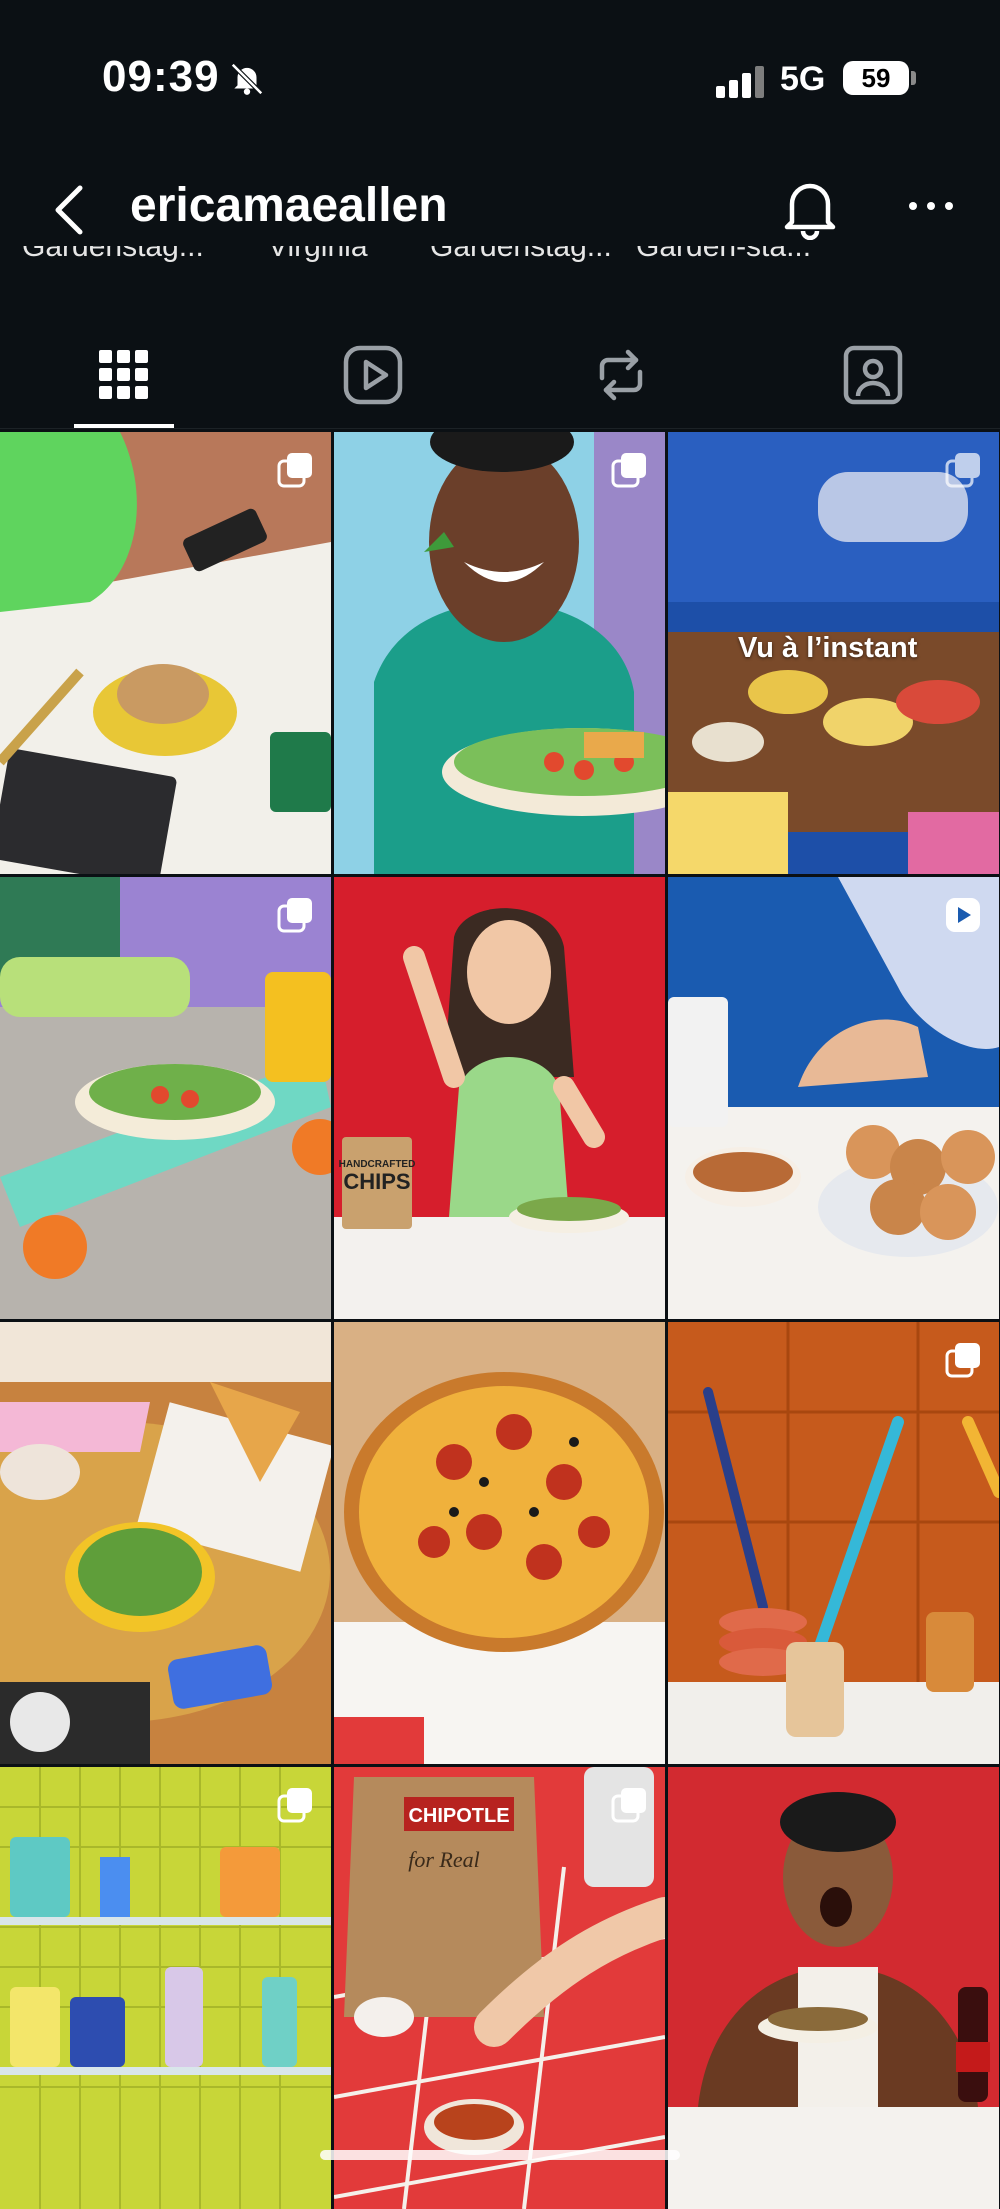 The height and width of the screenshot is (2209, 1000). Describe the element at coordinates (70, 210) in the screenshot. I see `back-arrow-icon` at that location.